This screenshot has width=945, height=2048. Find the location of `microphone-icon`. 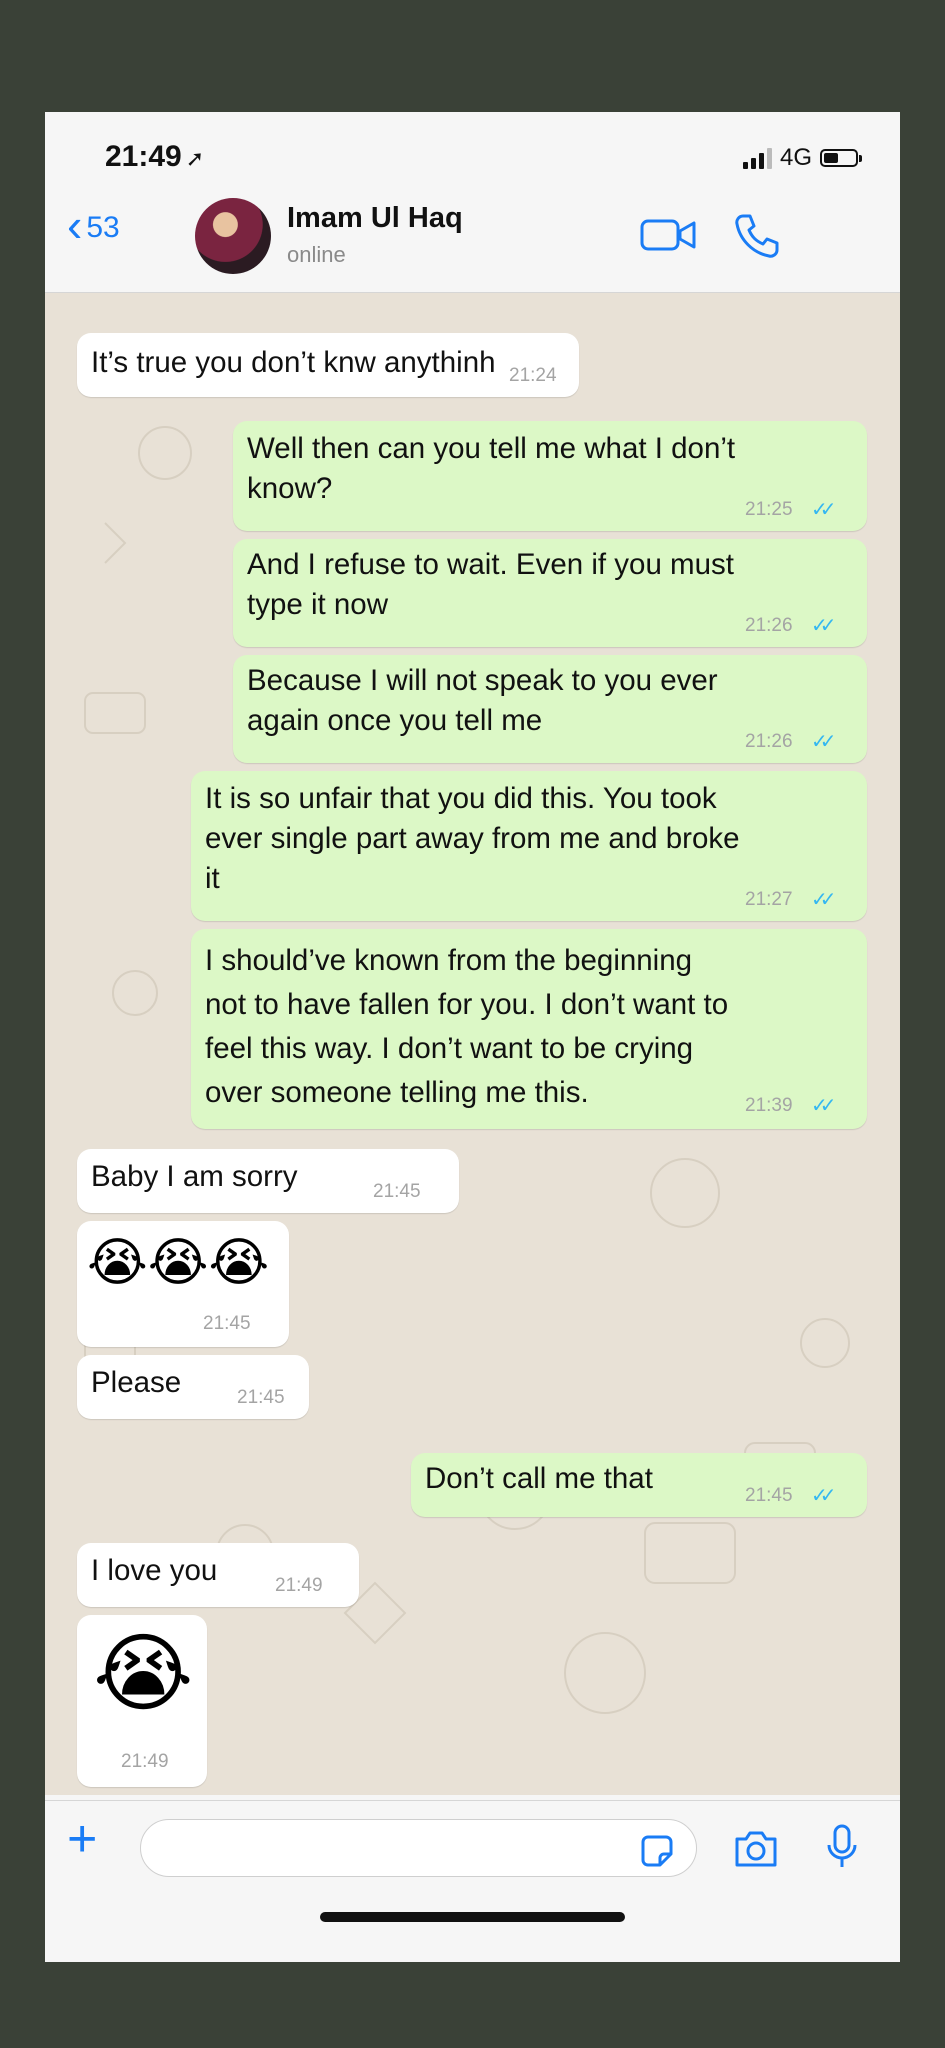

microphone-icon is located at coordinates (842, 1848).